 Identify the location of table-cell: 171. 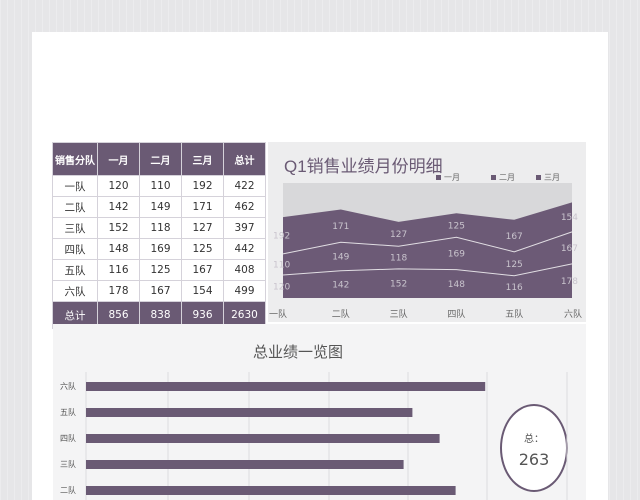
(202, 207).